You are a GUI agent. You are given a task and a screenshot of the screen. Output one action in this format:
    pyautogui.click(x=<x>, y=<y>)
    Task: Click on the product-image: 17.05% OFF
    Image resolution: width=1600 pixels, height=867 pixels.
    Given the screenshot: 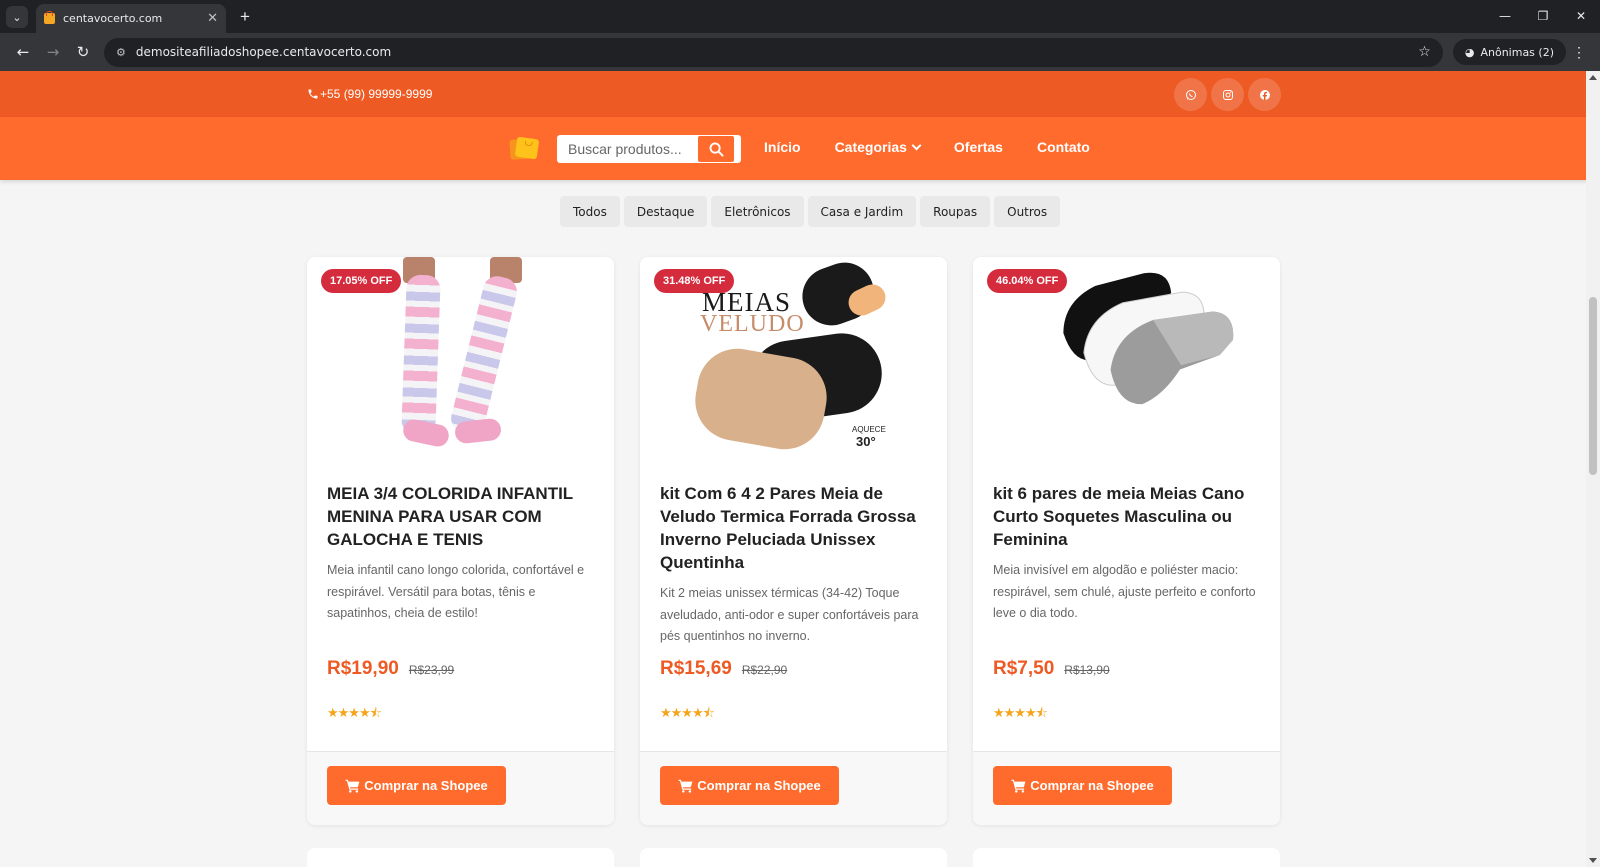 What is the action you would take?
    pyautogui.click(x=460, y=359)
    